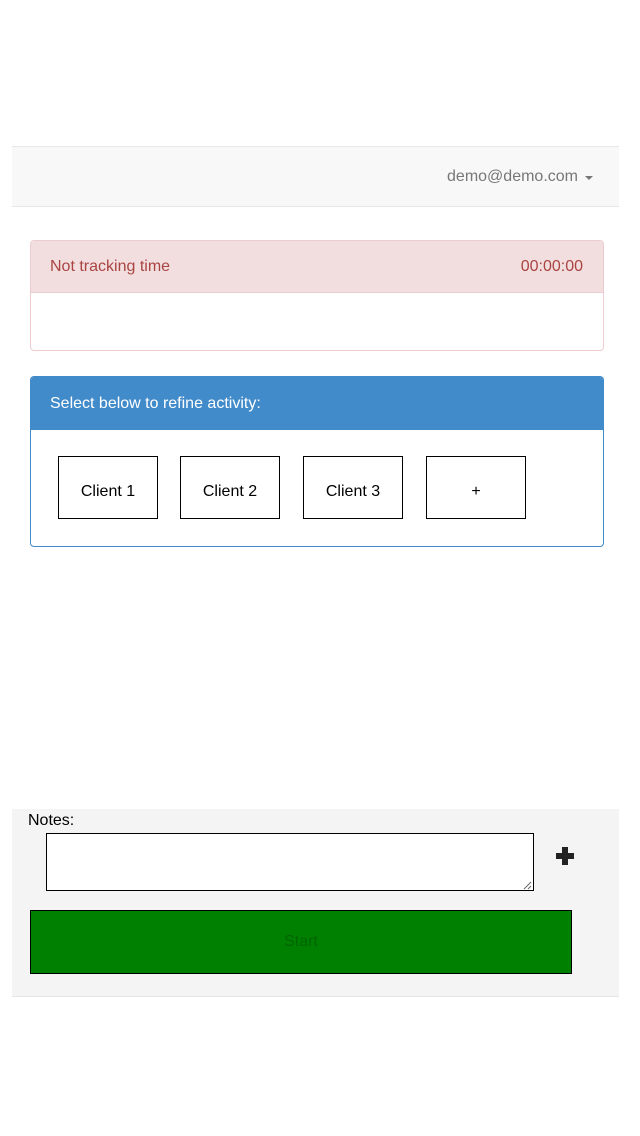  What do you see at coordinates (589, 177) in the screenshot?
I see `caret-down-icon` at bounding box center [589, 177].